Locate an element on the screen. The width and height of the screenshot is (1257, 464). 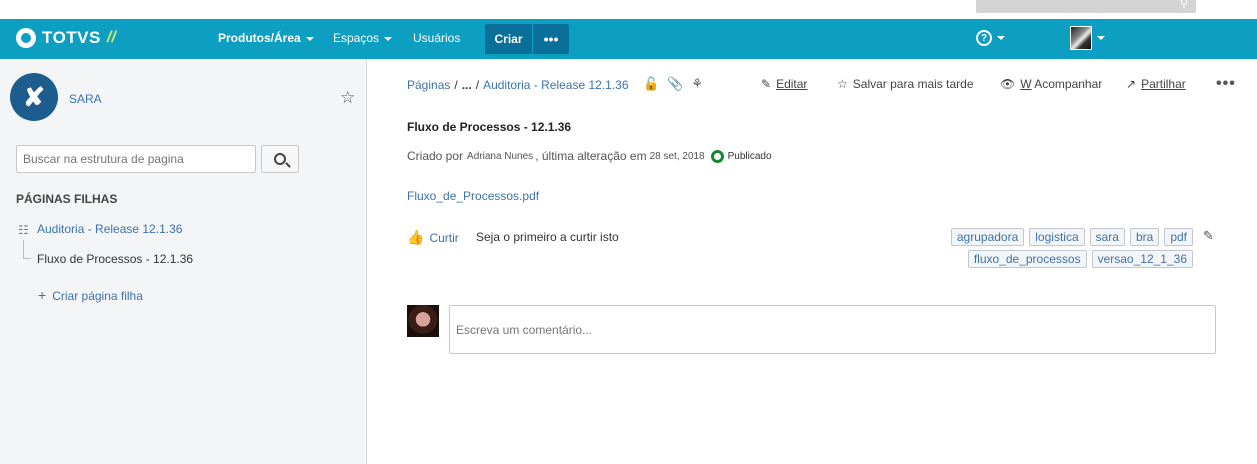
create-child-page-link: + Criar página filha is located at coordinates (90, 295).